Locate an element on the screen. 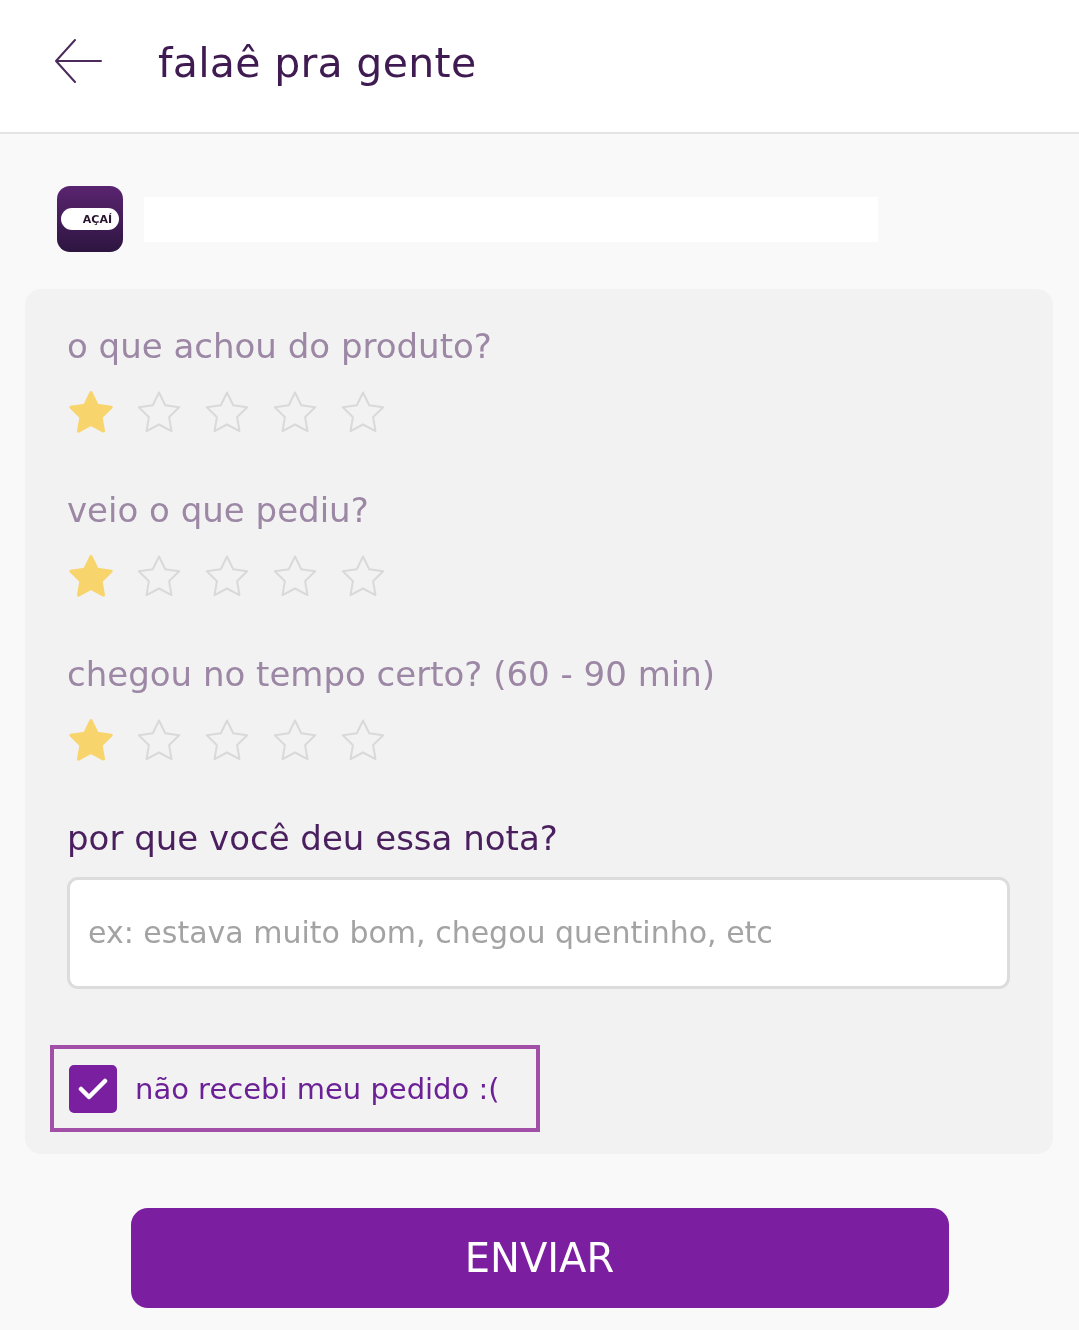 This screenshot has width=1079, height=1330. checkbox is located at coordinates (93, 1088).